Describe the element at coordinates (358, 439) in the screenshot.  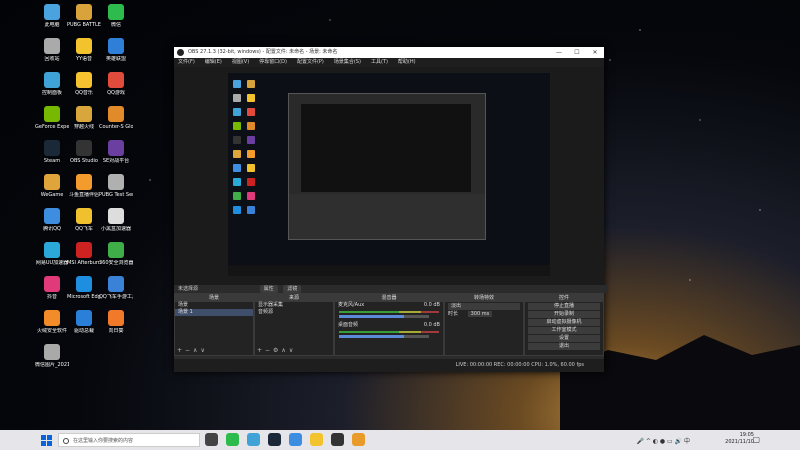
I see `files-taskbar-icon` at that location.